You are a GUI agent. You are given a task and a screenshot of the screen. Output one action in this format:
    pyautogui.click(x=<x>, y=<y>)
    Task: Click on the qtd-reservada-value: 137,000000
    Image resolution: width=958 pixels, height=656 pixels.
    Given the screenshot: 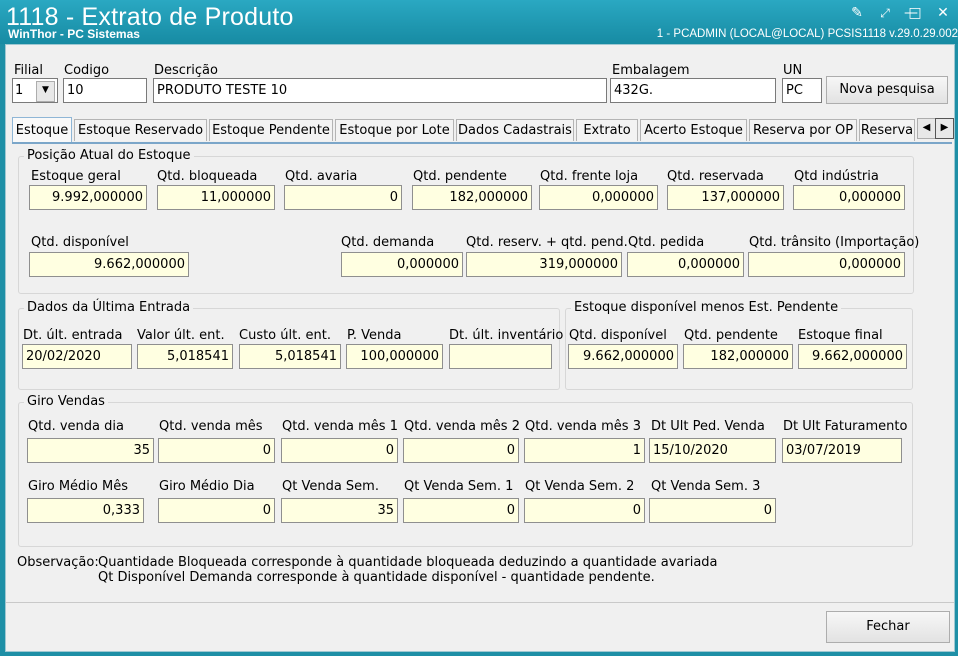 What is the action you would take?
    pyautogui.click(x=725, y=197)
    